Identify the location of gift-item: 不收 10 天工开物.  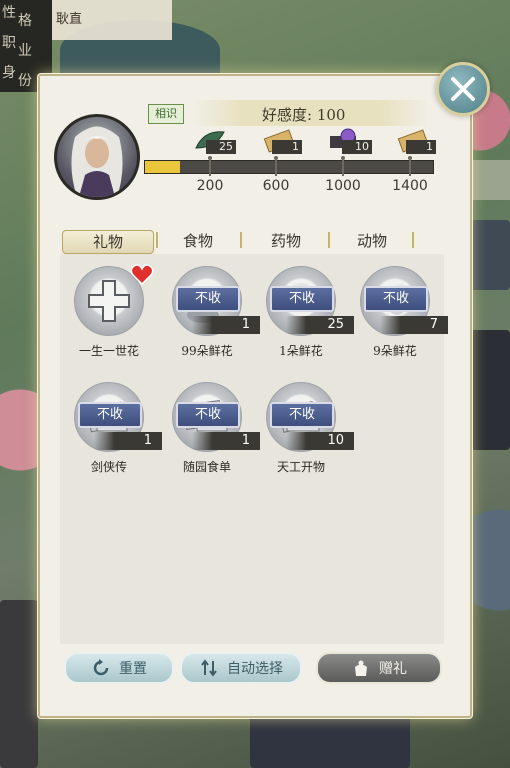
(310, 428).